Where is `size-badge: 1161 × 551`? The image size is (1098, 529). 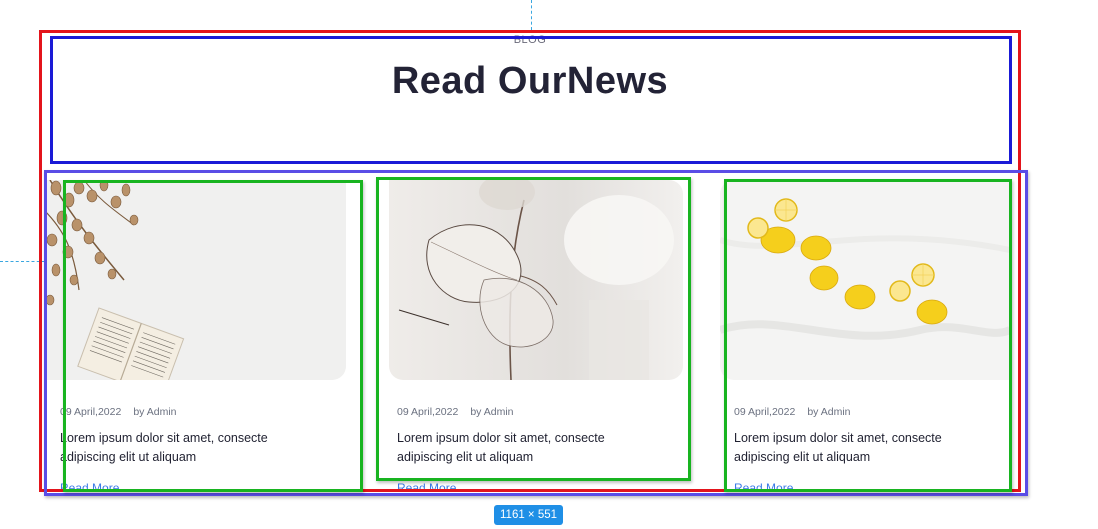
size-badge: 1161 × 551 is located at coordinates (529, 515).